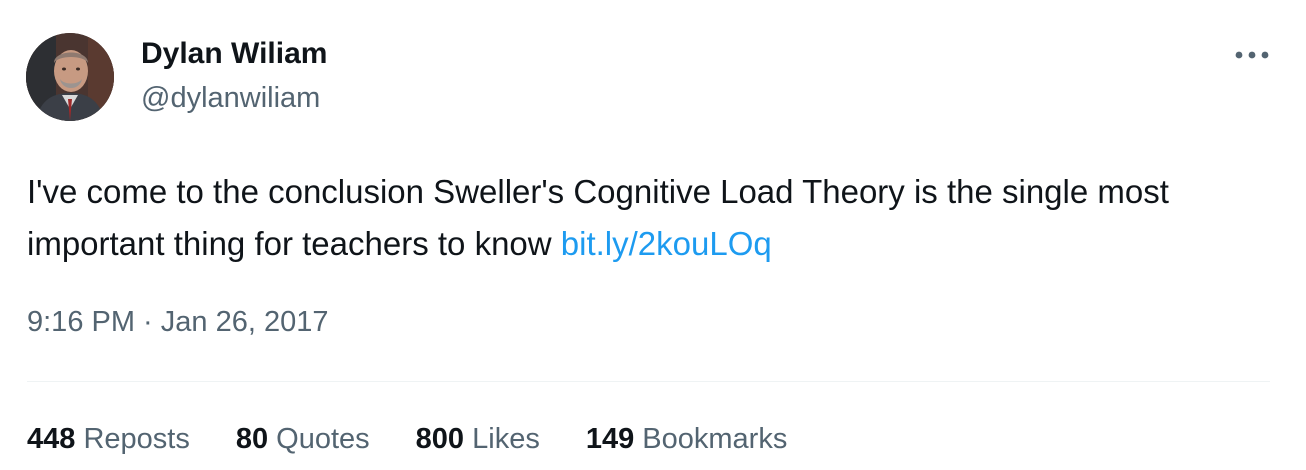  I want to click on likes-count: 800, so click(440, 439).